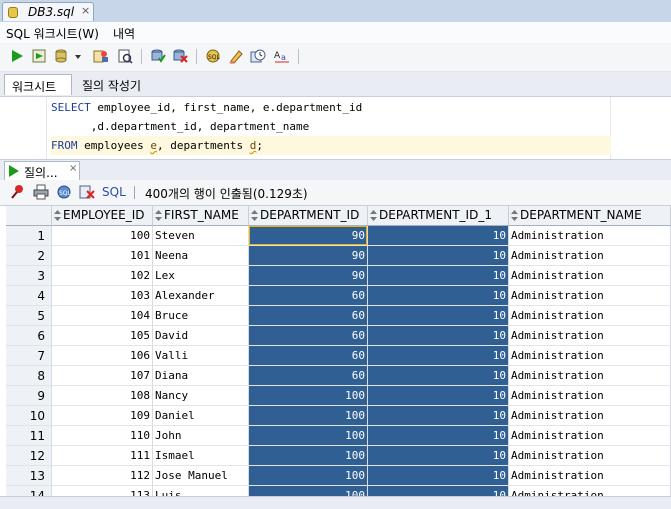  What do you see at coordinates (102, 296) in the screenshot?
I see `employee-id-cell: 103` at bounding box center [102, 296].